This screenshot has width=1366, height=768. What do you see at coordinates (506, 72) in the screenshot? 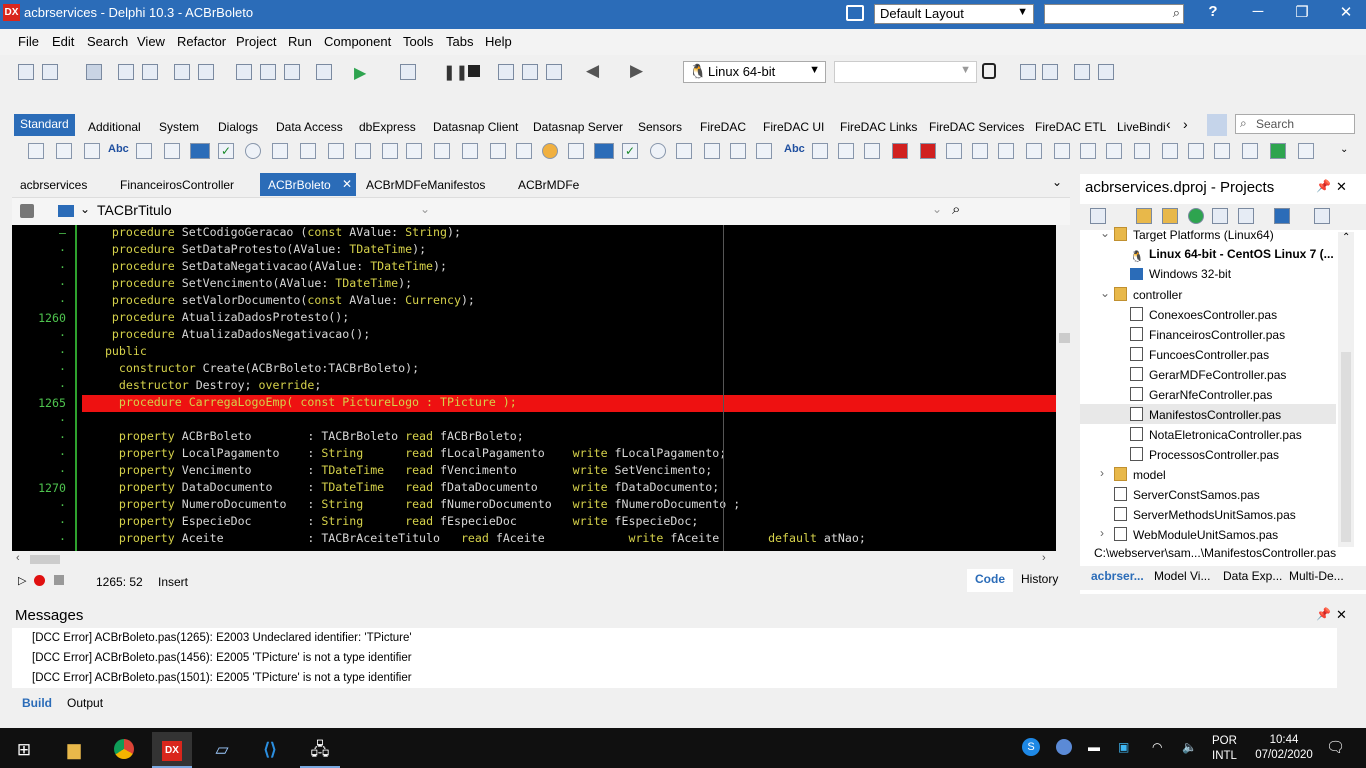
I see `step-over-icon` at bounding box center [506, 72].